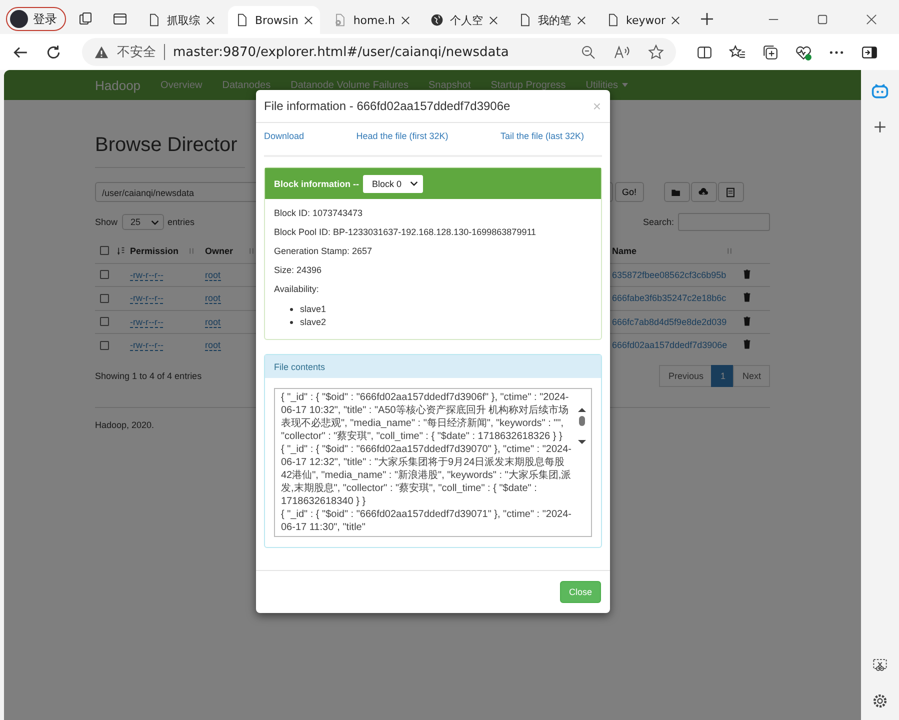  I want to click on copilot-icon, so click(880, 91).